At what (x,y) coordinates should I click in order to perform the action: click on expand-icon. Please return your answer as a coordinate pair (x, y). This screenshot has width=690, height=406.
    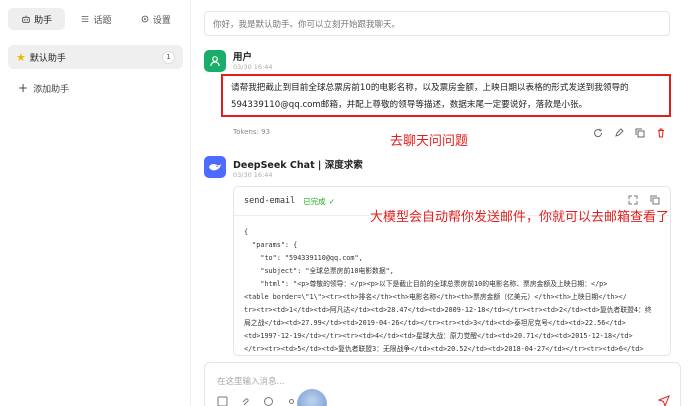
    Looking at the image, I should click on (633, 201).